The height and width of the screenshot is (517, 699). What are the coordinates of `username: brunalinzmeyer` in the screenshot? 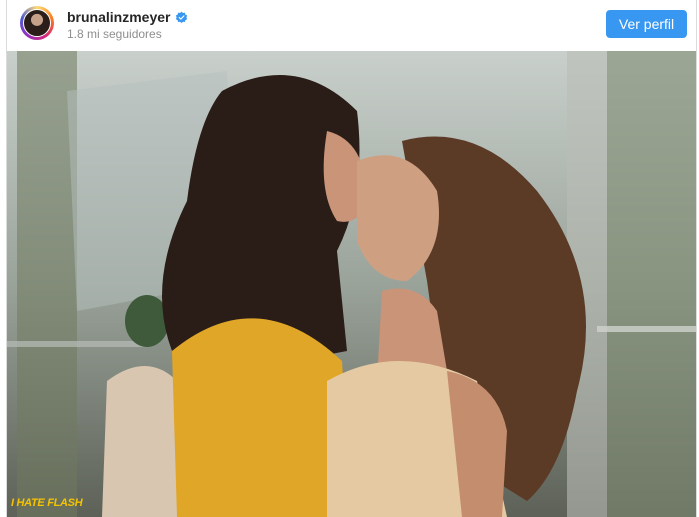 It's located at (118, 17).